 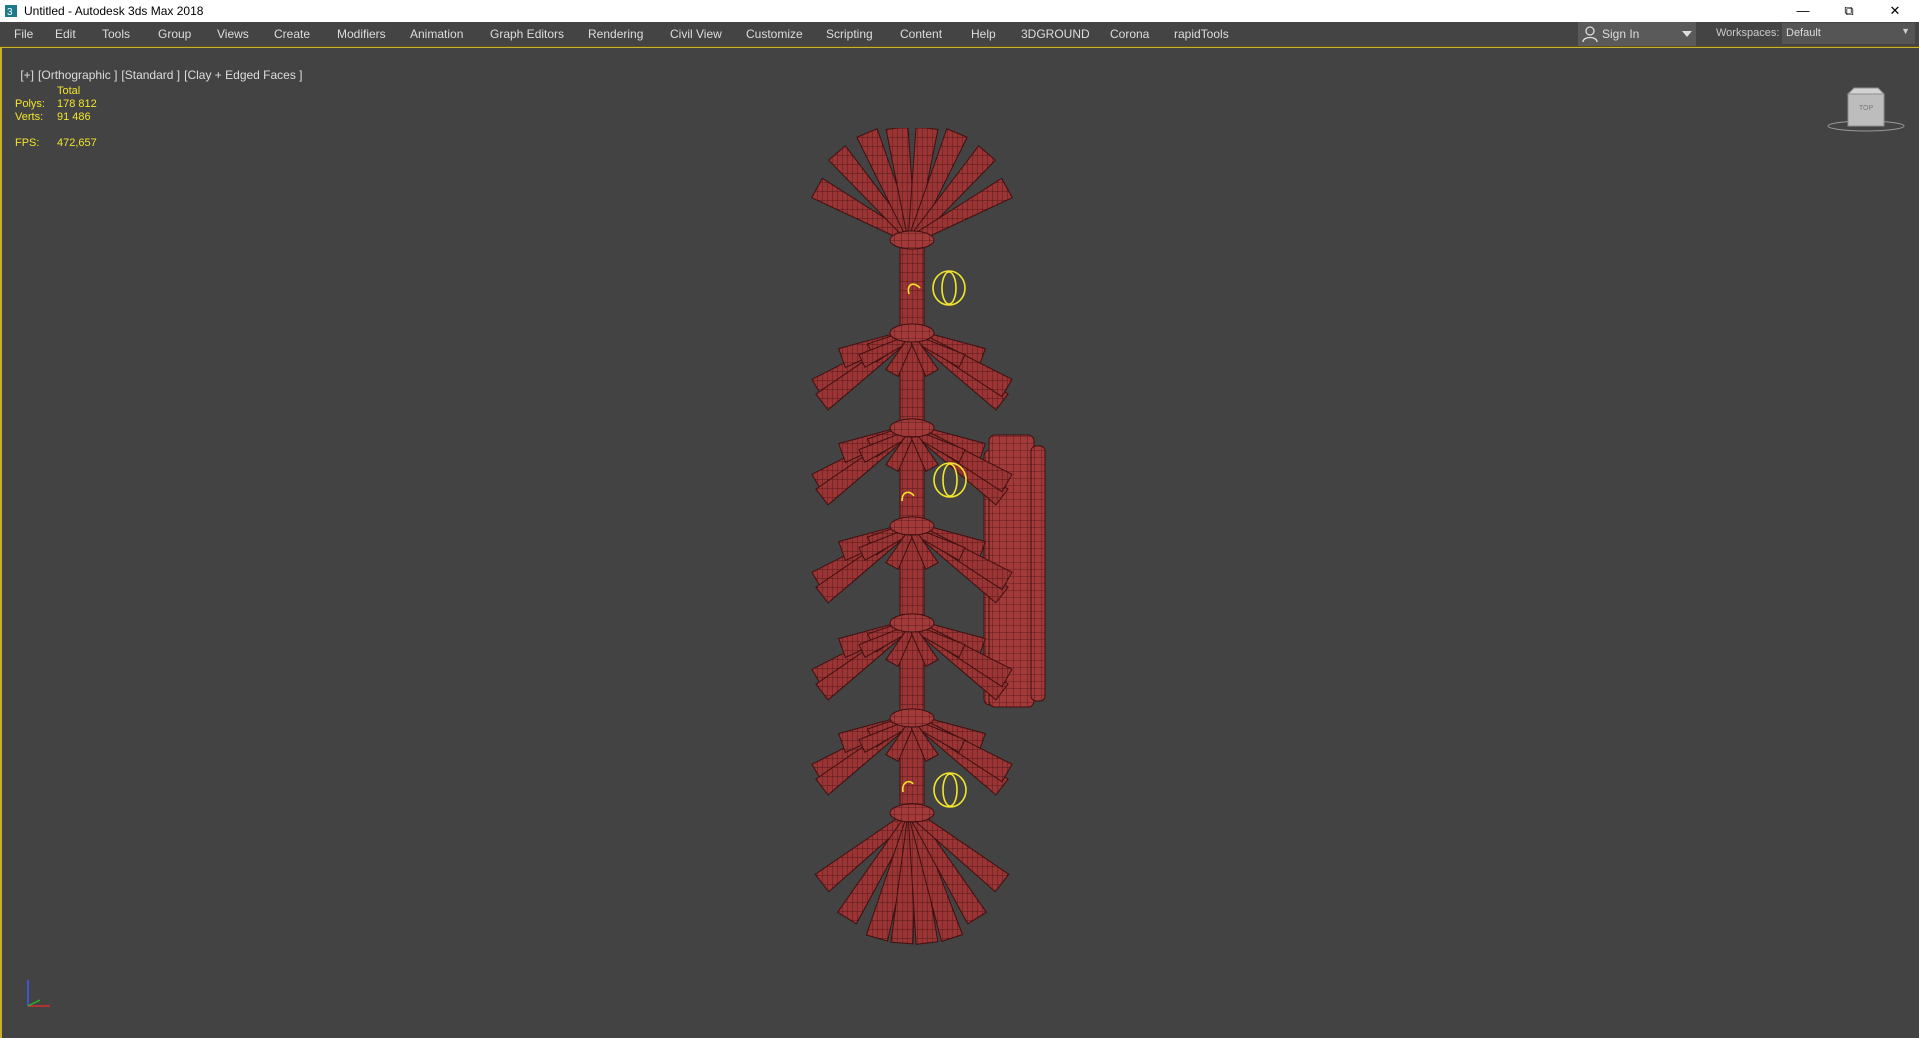 What do you see at coordinates (29, 117) in the screenshot?
I see `stats-verts-label: Verts:` at bounding box center [29, 117].